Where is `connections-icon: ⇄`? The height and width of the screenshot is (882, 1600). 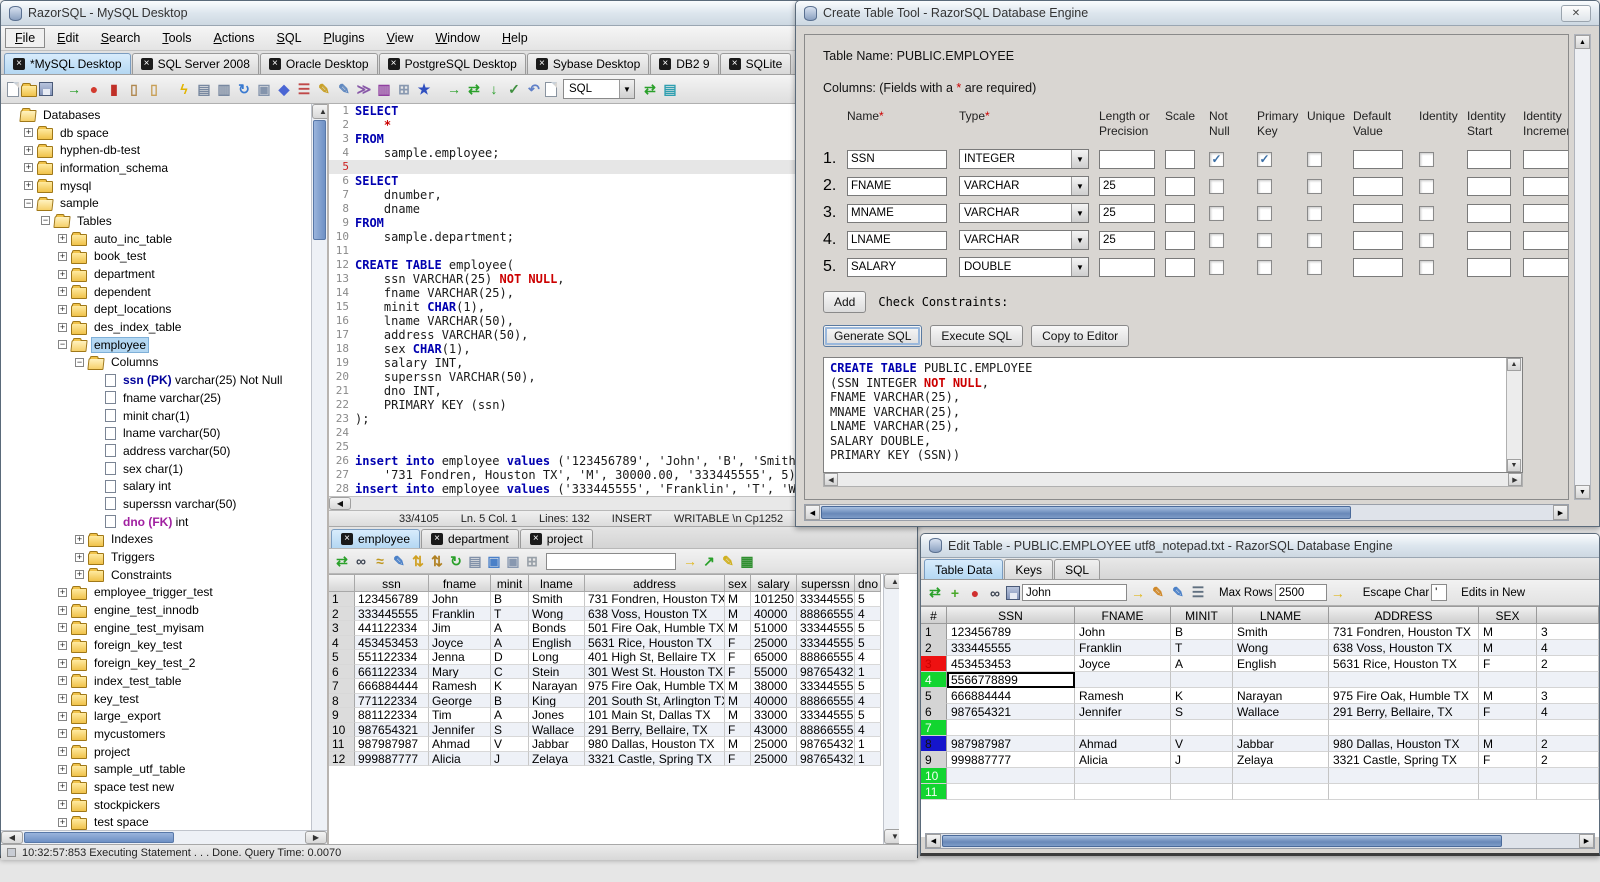 connections-icon: ⇄ is located at coordinates (650, 89).